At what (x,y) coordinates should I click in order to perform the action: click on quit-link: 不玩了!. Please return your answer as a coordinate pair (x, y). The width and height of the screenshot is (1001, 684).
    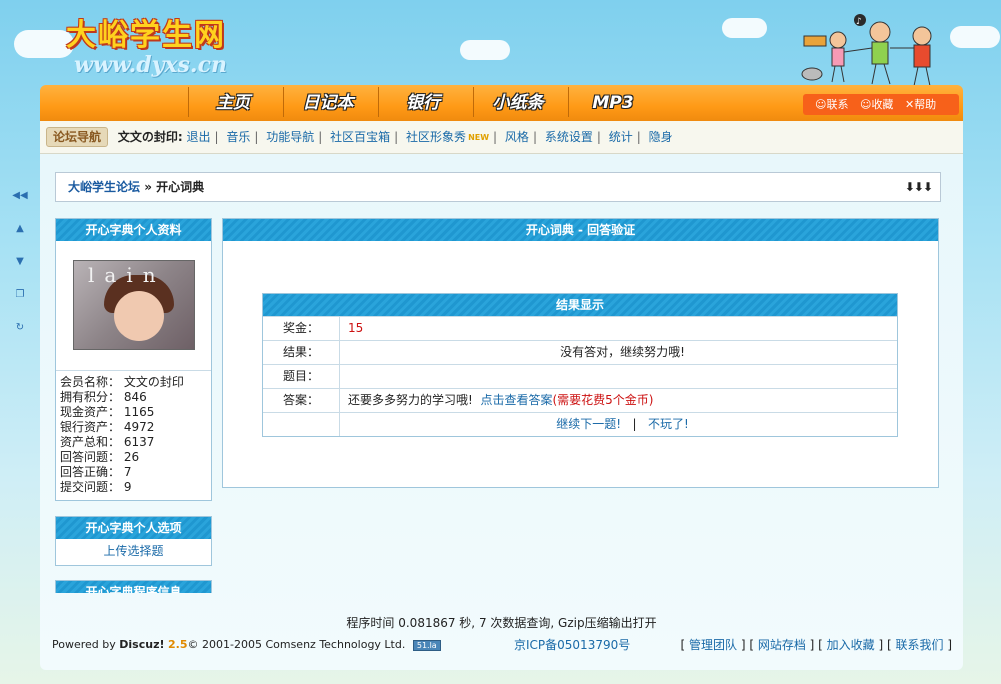
    Looking at the image, I should click on (668, 424).